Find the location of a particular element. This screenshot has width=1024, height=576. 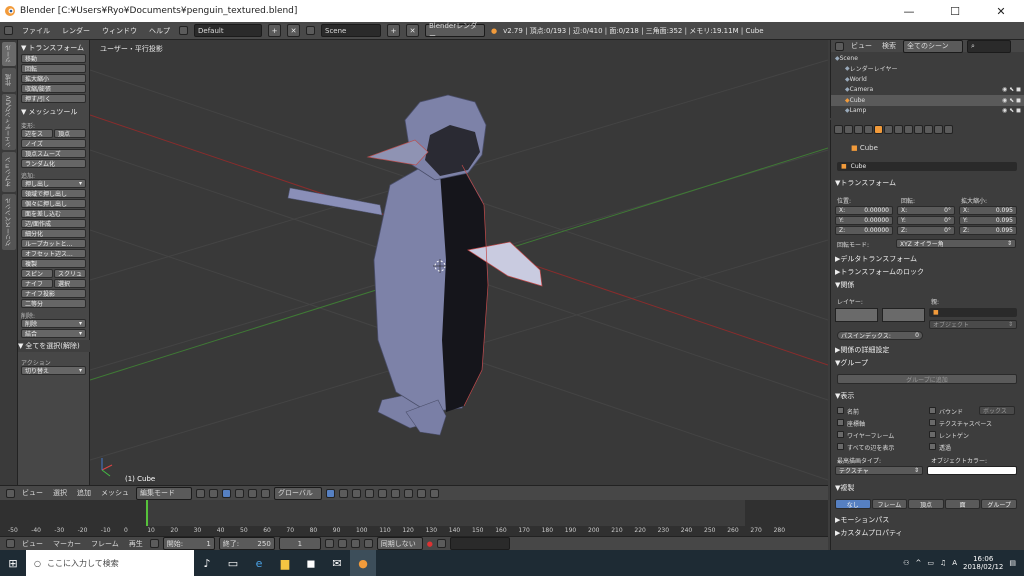

outliner-editor-icon is located at coordinates (839, 46).